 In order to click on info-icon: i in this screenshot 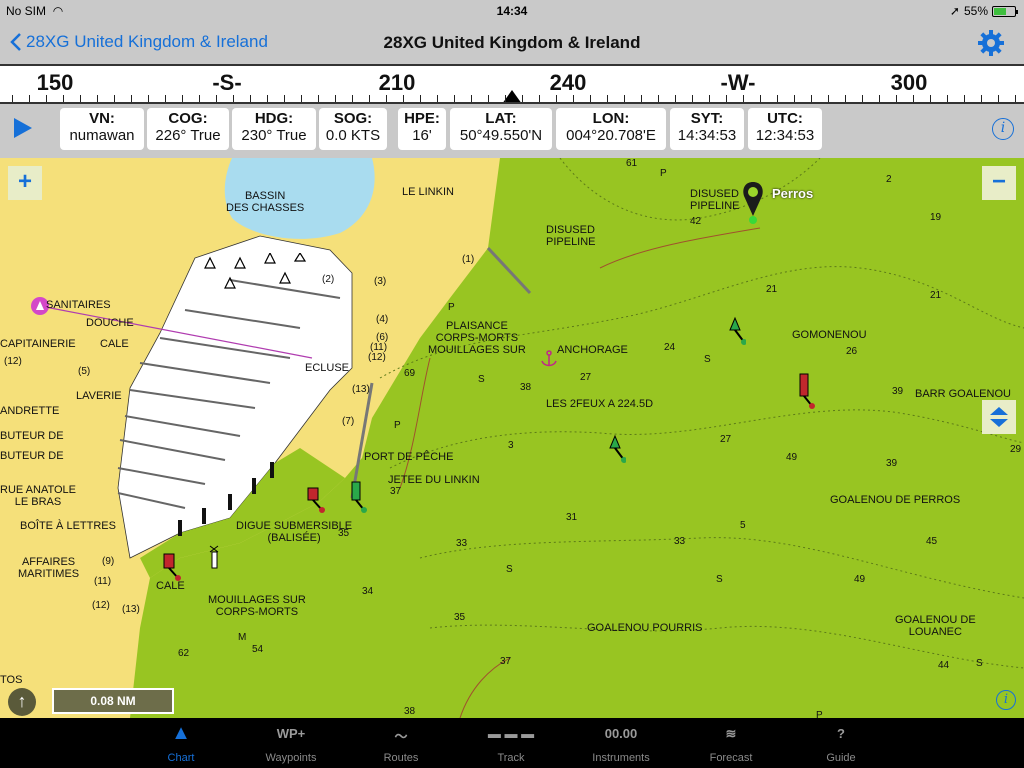, I will do `click(1003, 129)`.